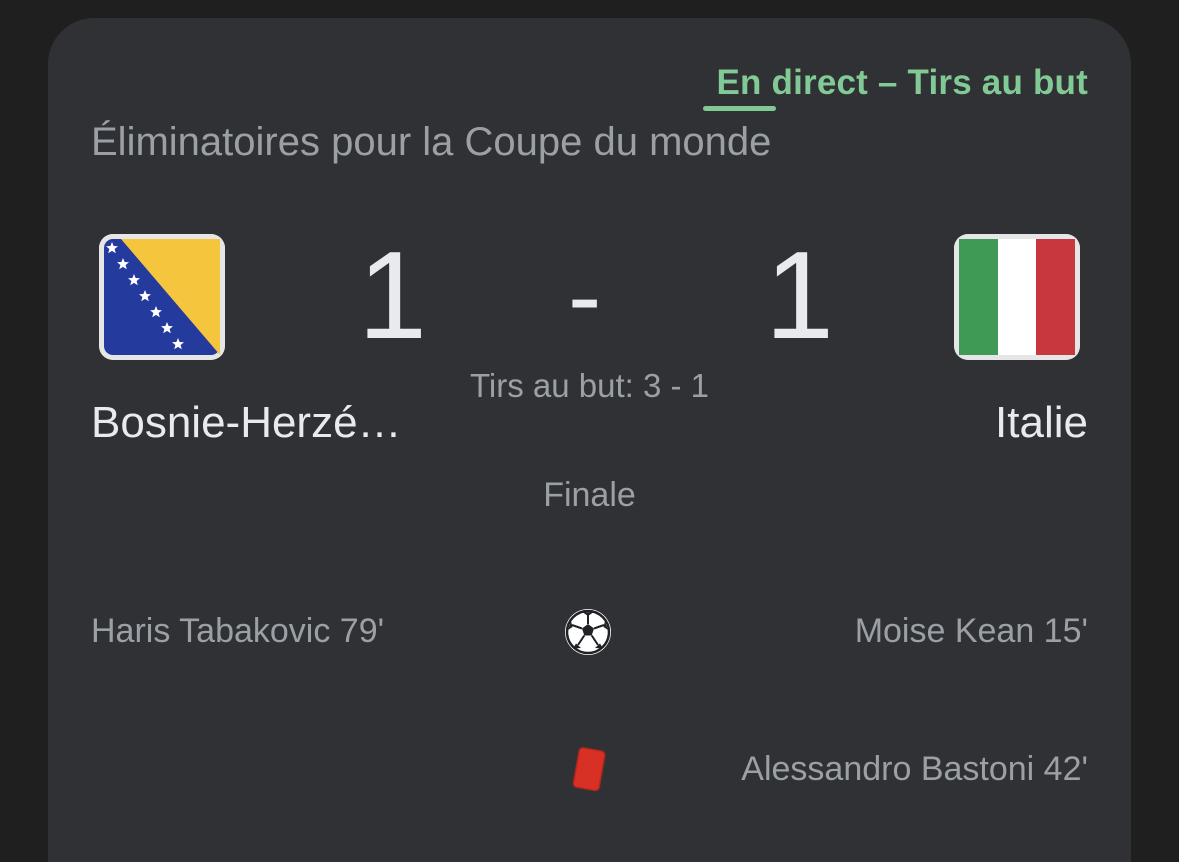 Image resolution: width=1179 pixels, height=862 pixels. What do you see at coordinates (162, 297) in the screenshot?
I see `bosnia-herzegovina-flag` at bounding box center [162, 297].